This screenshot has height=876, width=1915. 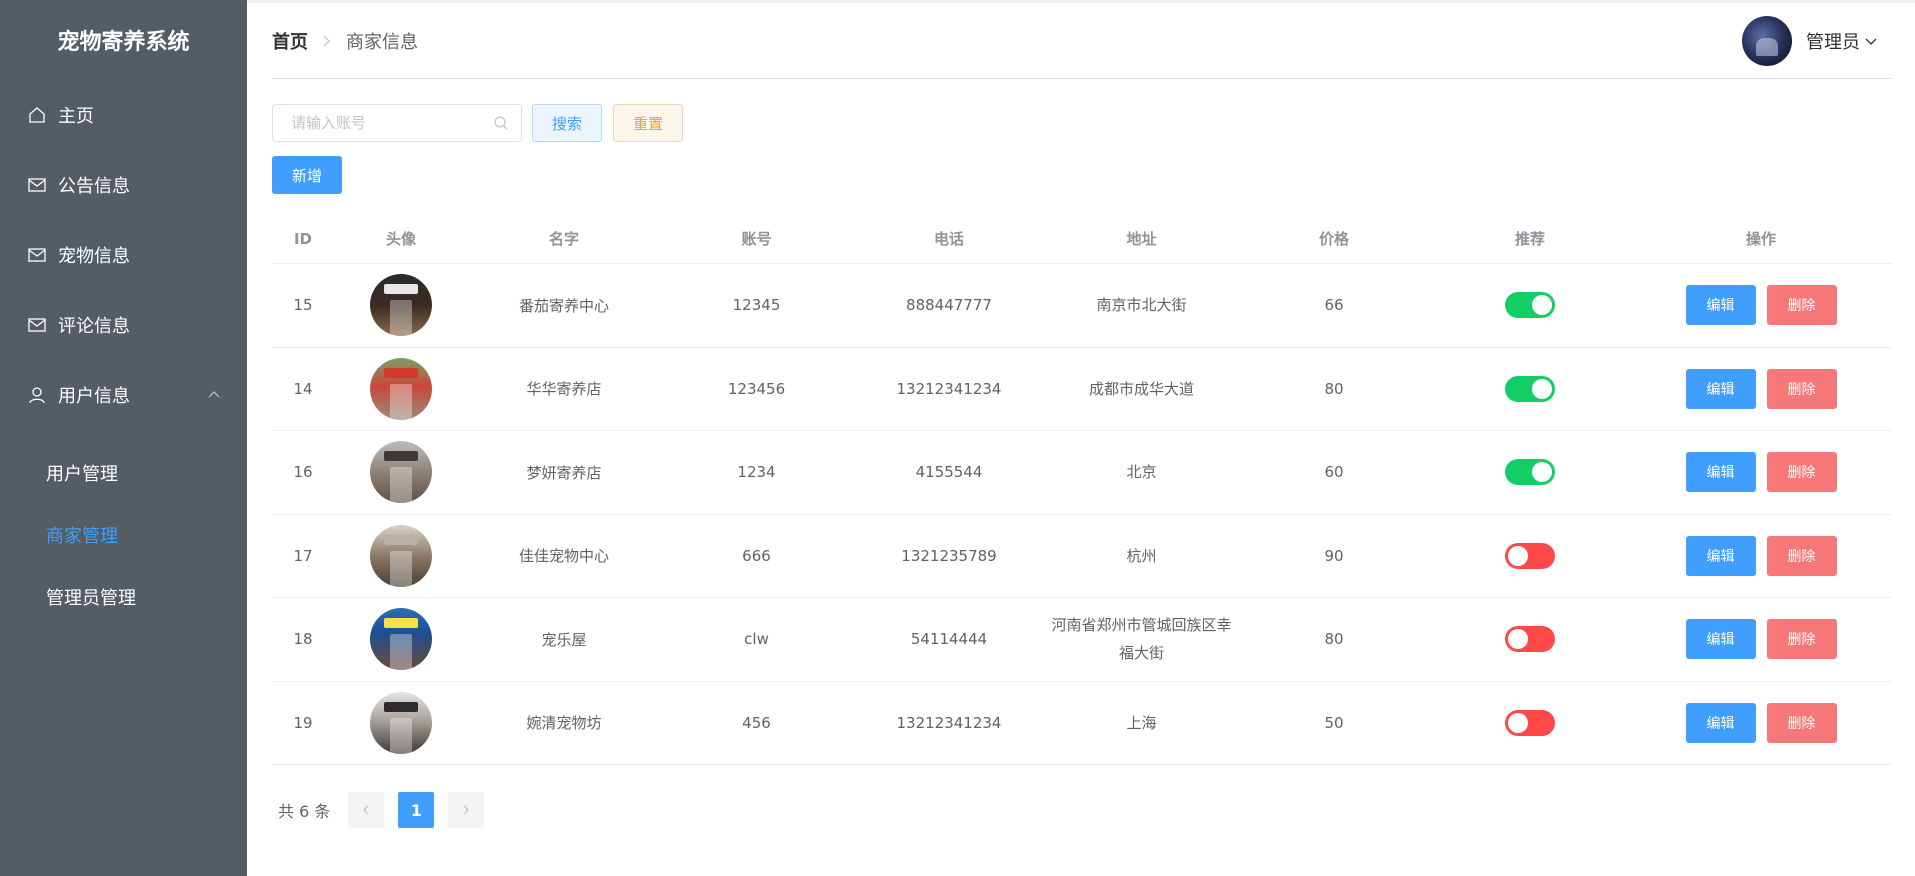 I want to click on search-input-wrapper, so click(x=397, y=123).